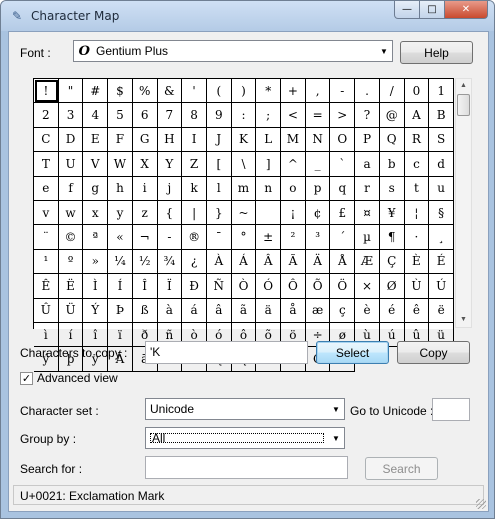 This screenshot has width=495, height=519. Describe the element at coordinates (318, 188) in the screenshot. I see `char-cell: p` at that location.